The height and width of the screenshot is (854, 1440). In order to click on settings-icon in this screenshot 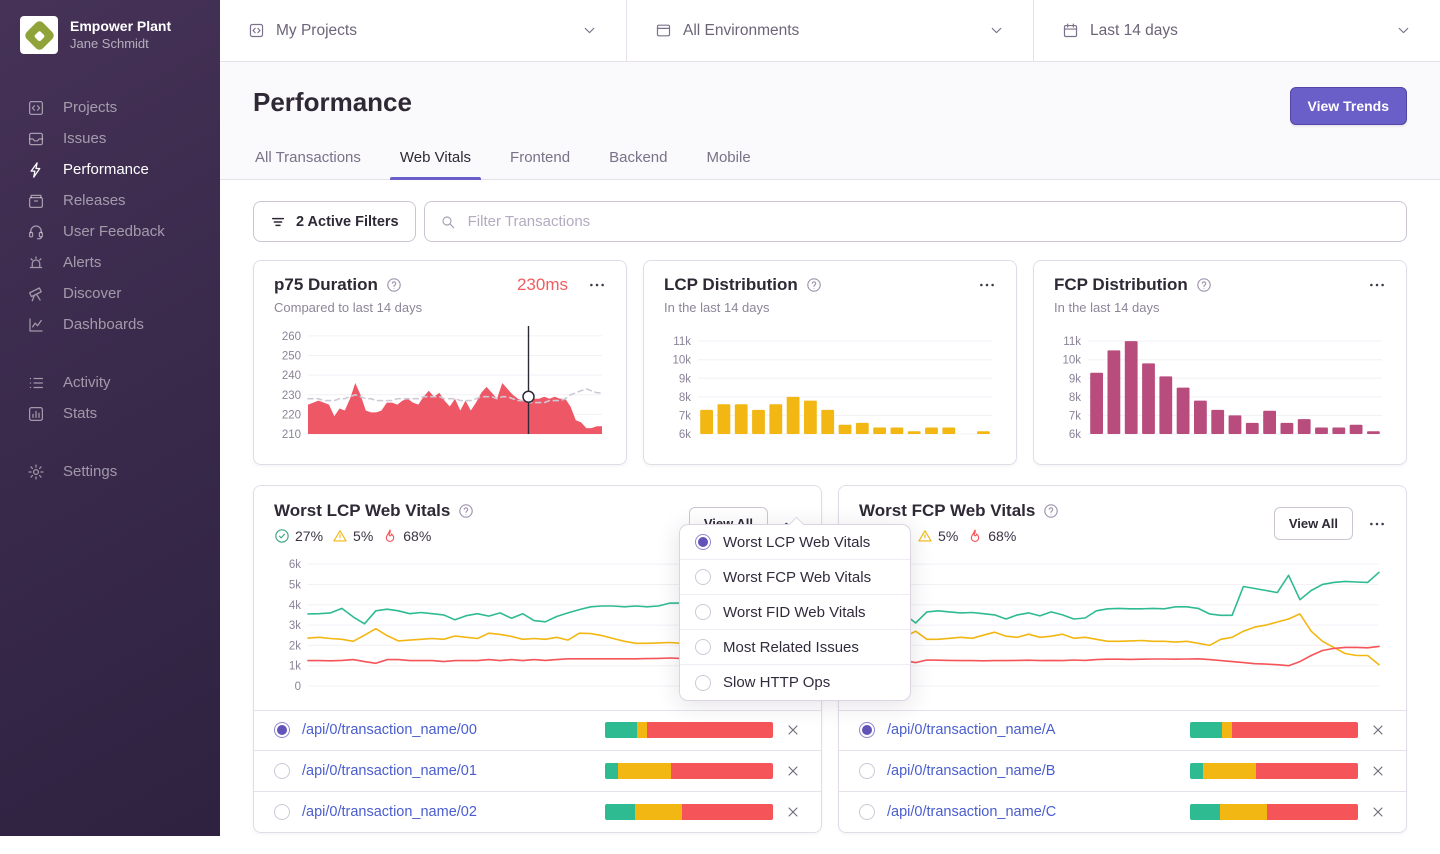, I will do `click(36, 472)`.